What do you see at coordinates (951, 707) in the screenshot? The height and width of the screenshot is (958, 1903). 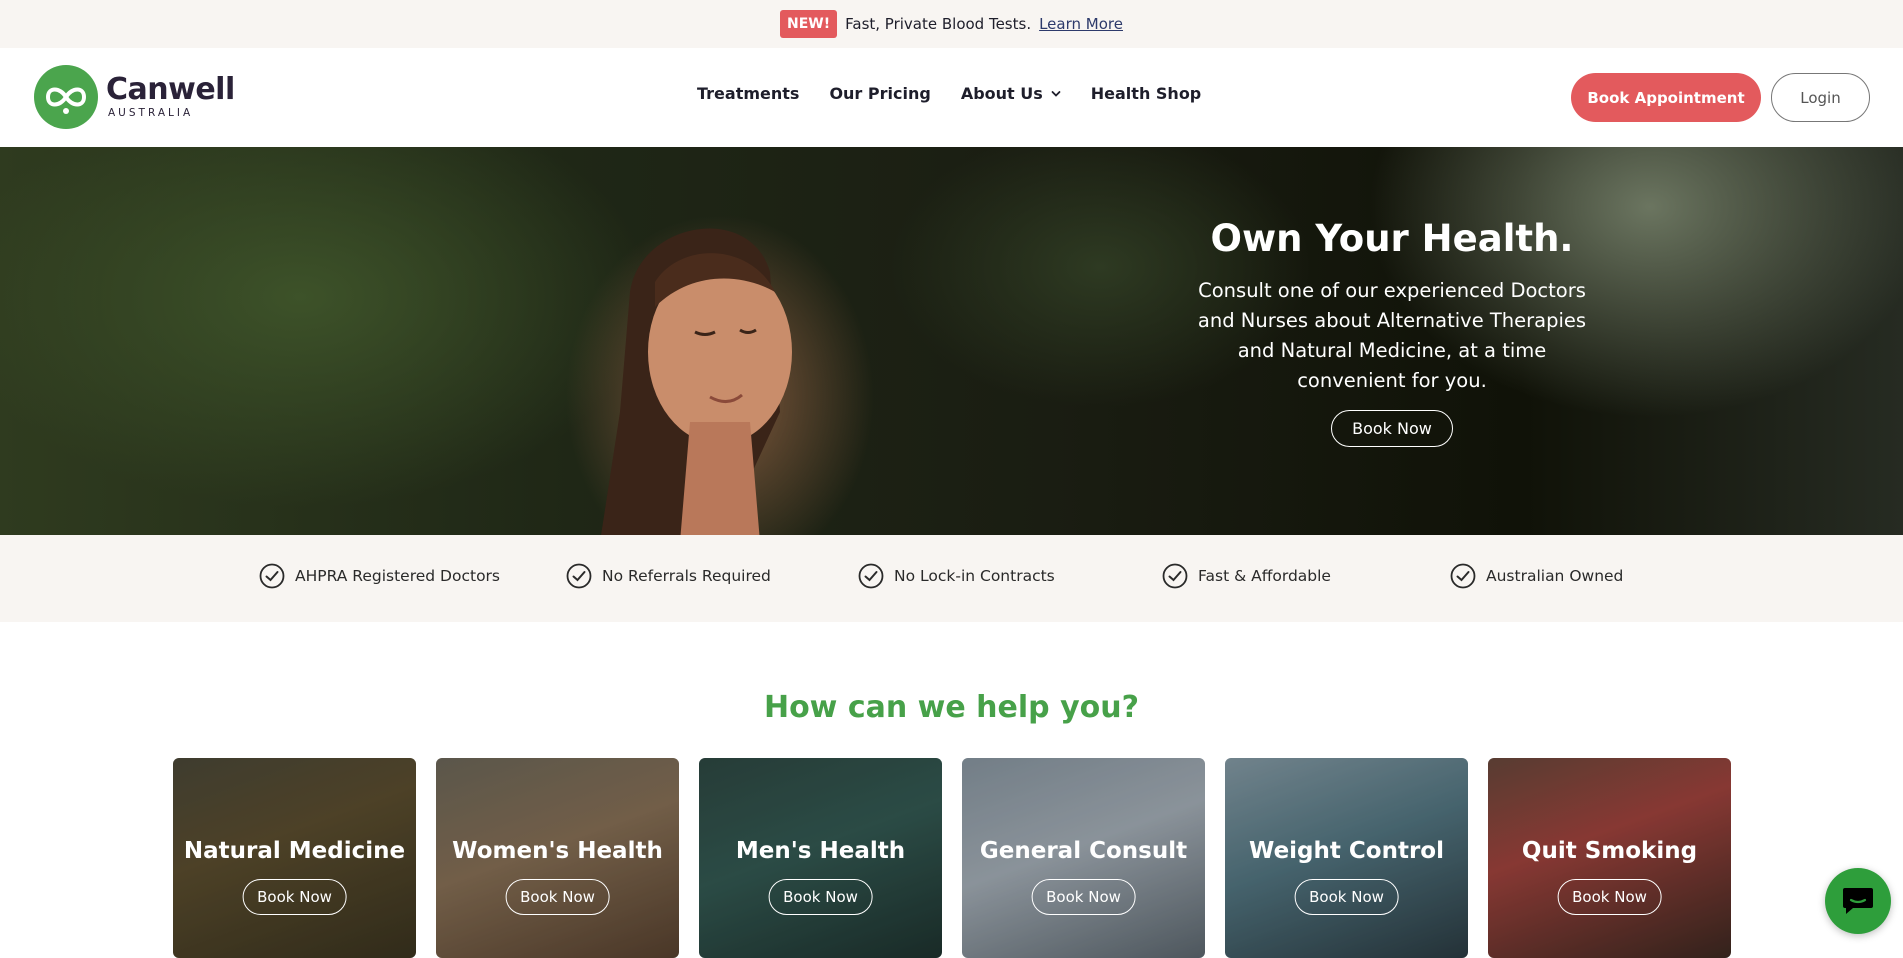 I see `help-section-title: How can we help you?` at bounding box center [951, 707].